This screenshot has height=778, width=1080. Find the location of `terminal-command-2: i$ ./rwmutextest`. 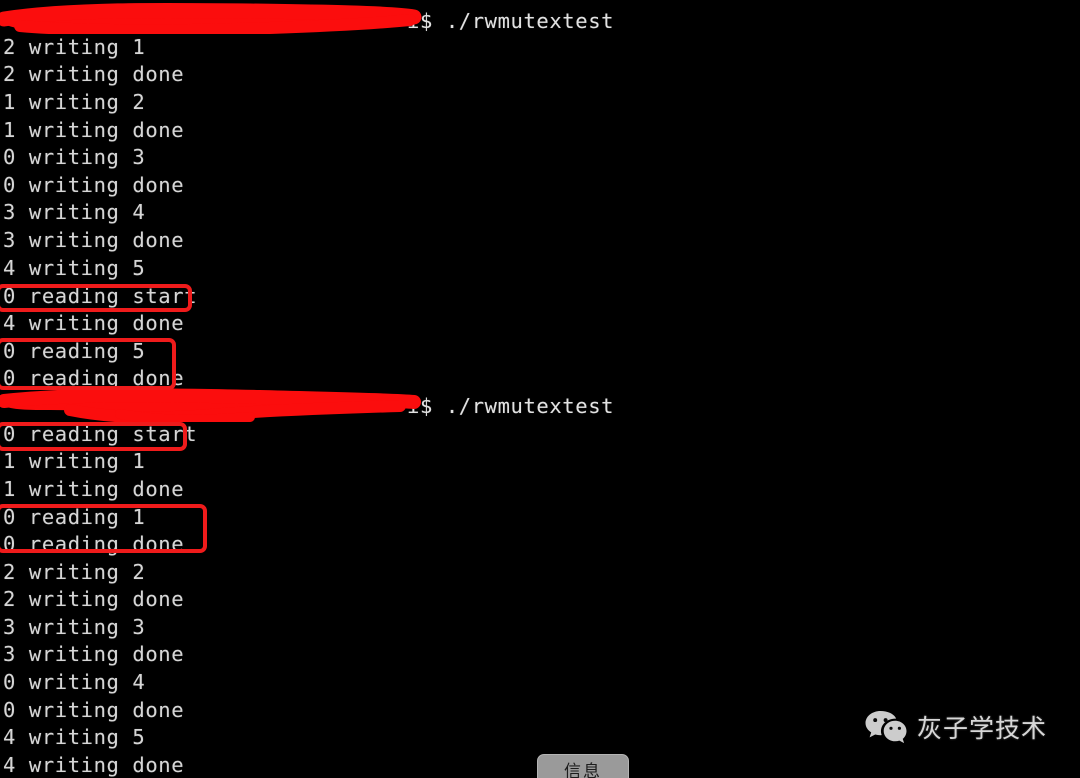

terminal-command-2: i$ ./rwmutextest is located at coordinates (511, 406).